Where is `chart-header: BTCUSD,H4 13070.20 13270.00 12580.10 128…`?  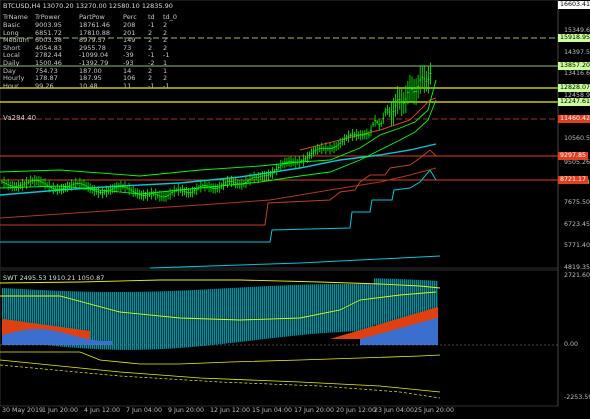
chart-header: BTCUSD,H4 13070.20 13270.00 12580.10 128… is located at coordinates (88, 6).